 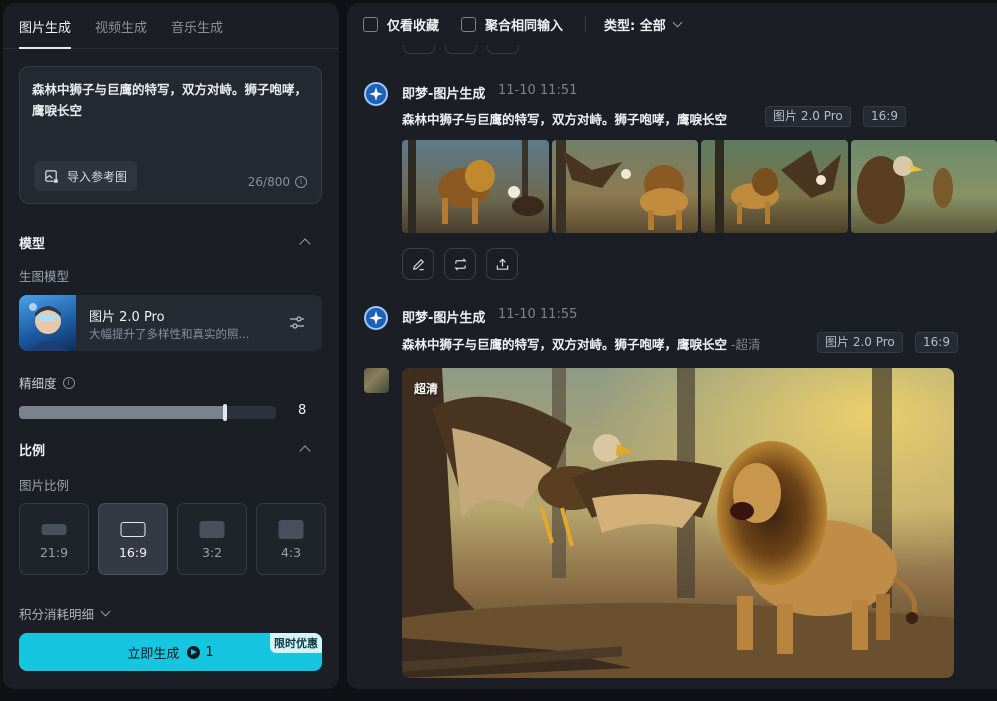 I want to click on points-detail-toggle: 积分消耗明细, so click(x=65, y=613).